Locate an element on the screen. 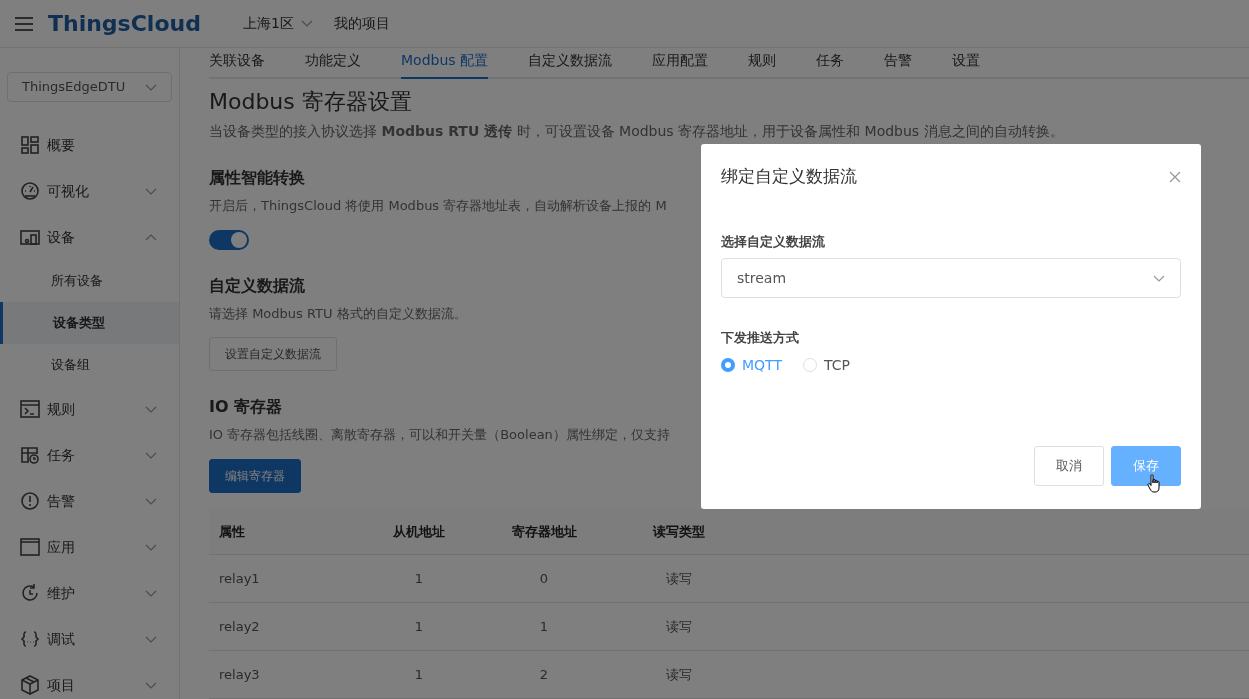 Image resolution: width=1249 pixels, height=699 pixels. sidebar-item: 可视化 is located at coordinates (89, 191).